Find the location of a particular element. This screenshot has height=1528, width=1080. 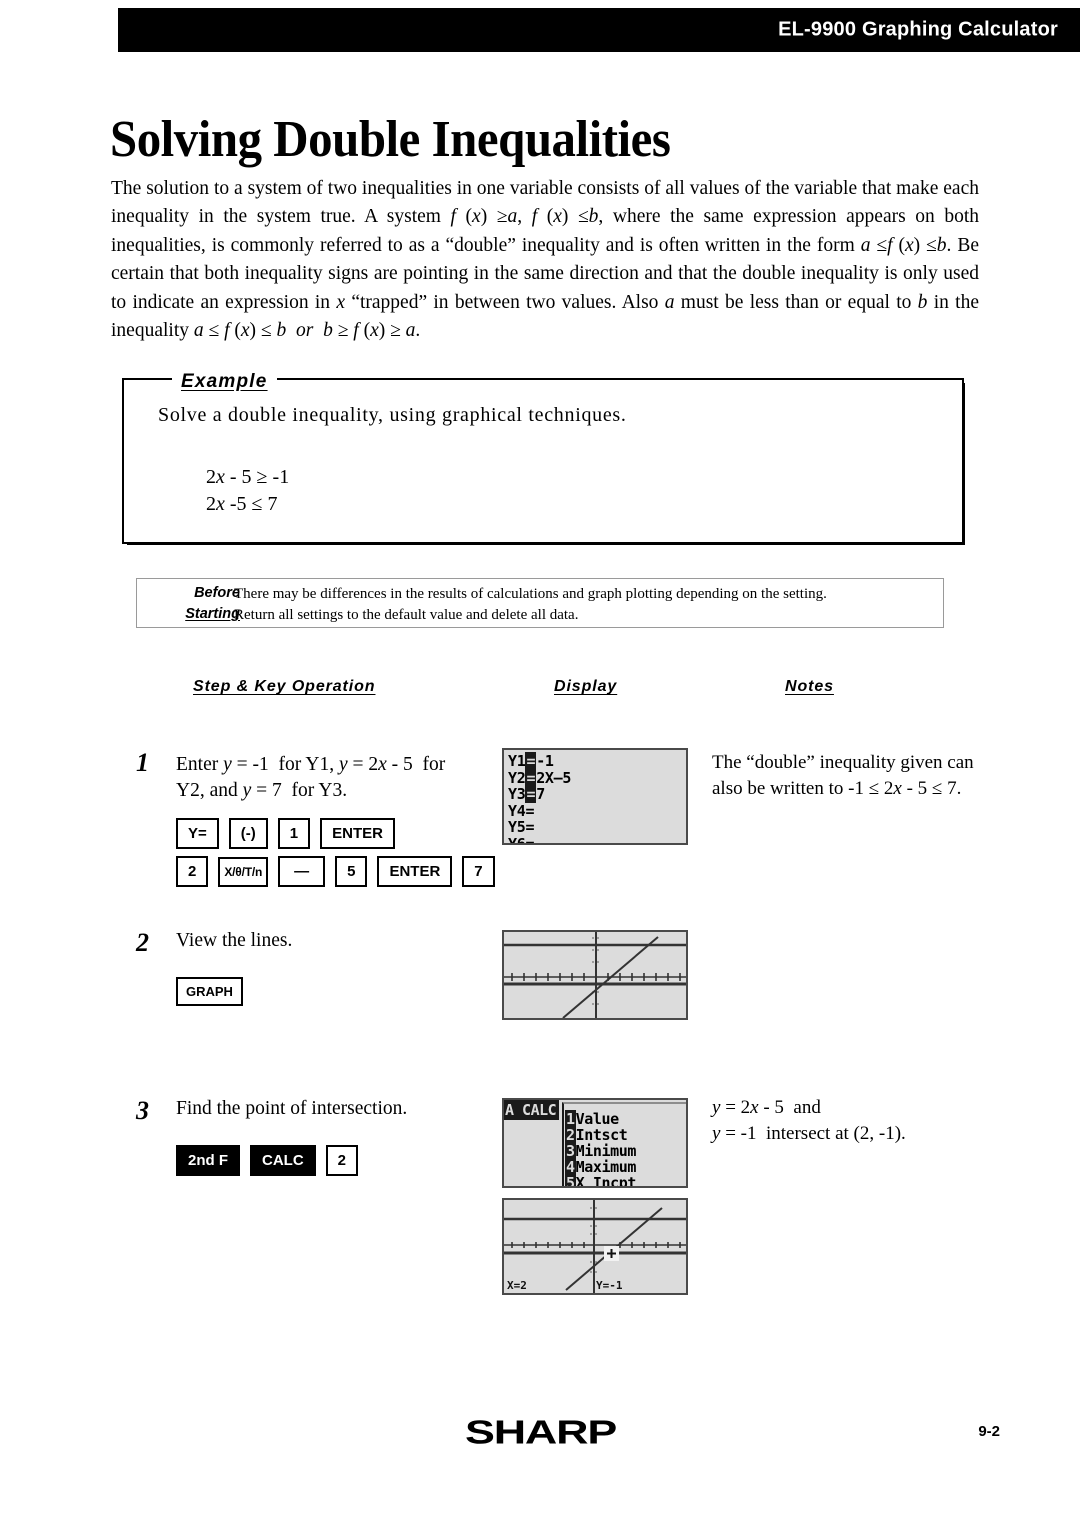

example-label: Example is located at coordinates (224, 382).